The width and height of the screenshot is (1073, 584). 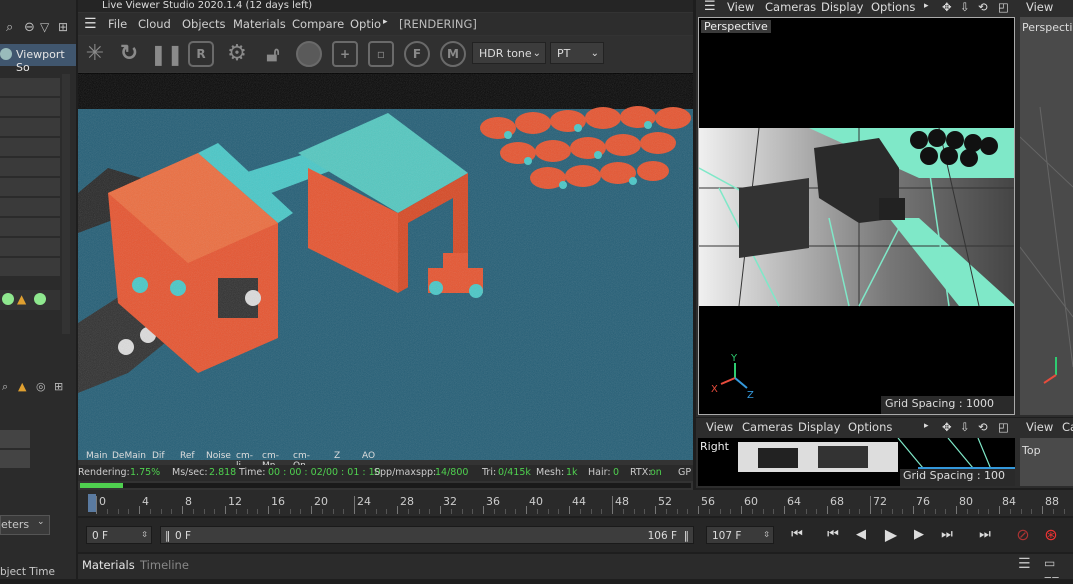 What do you see at coordinates (25, 525) in the screenshot?
I see `units-dropdown: eters ⌄` at bounding box center [25, 525].